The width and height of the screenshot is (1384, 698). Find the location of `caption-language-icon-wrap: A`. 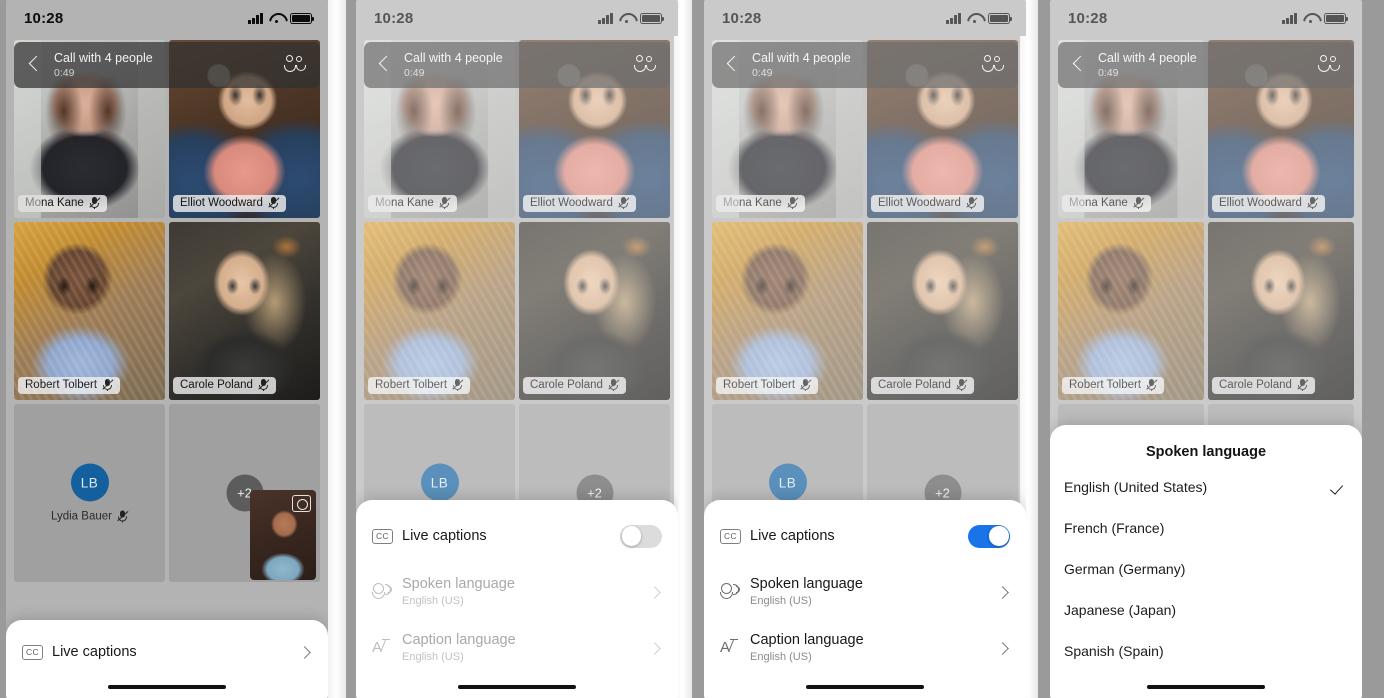

caption-language-icon-wrap: A is located at coordinates (735, 648).